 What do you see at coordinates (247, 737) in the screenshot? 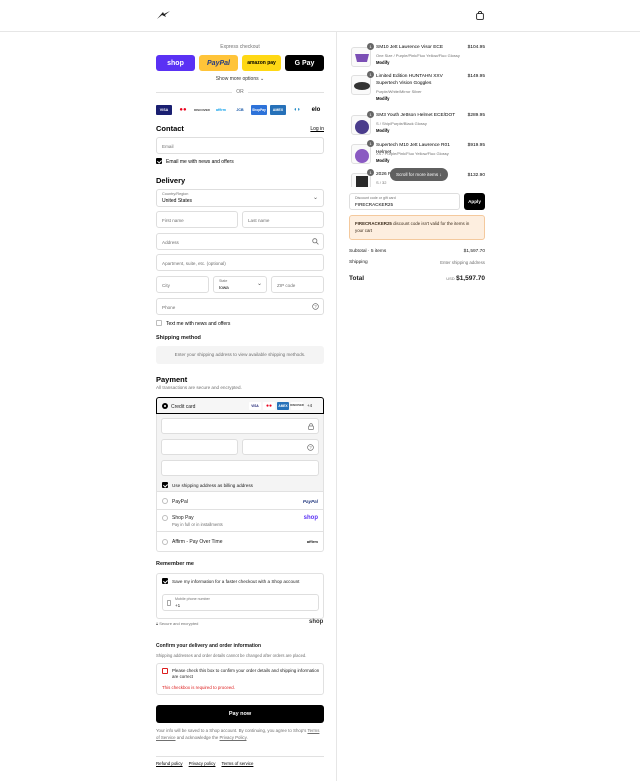
I see `legal-suffix: .` at bounding box center [247, 737].